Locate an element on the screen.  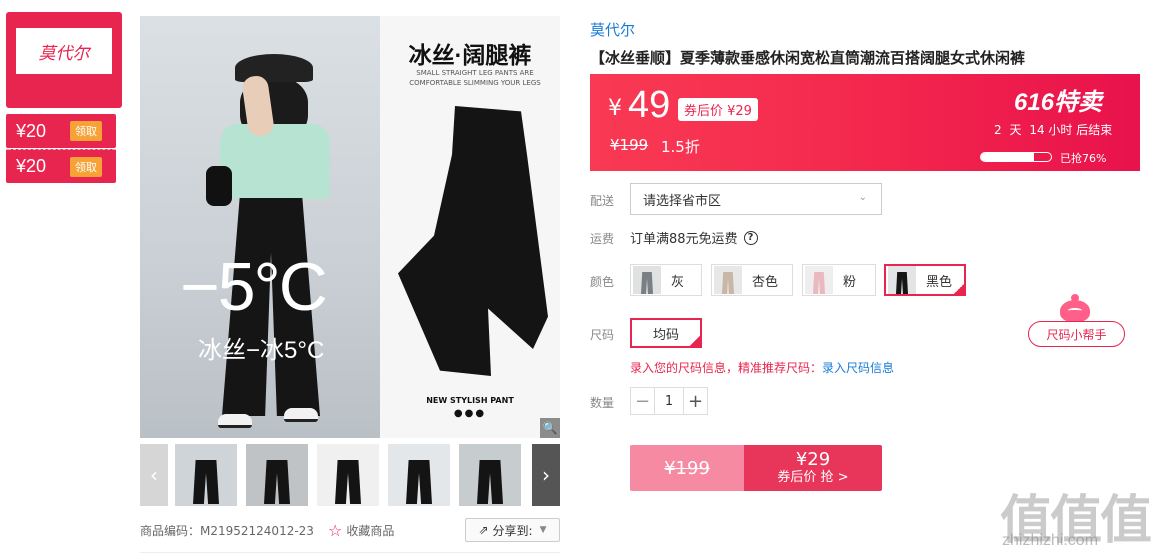
caret-down-icon: ▼ is located at coordinates (543, 530).